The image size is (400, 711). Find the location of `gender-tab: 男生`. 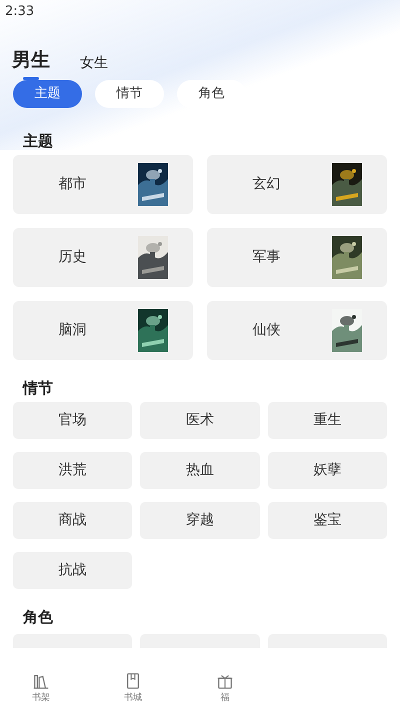

gender-tab: 男生 is located at coordinates (31, 63).